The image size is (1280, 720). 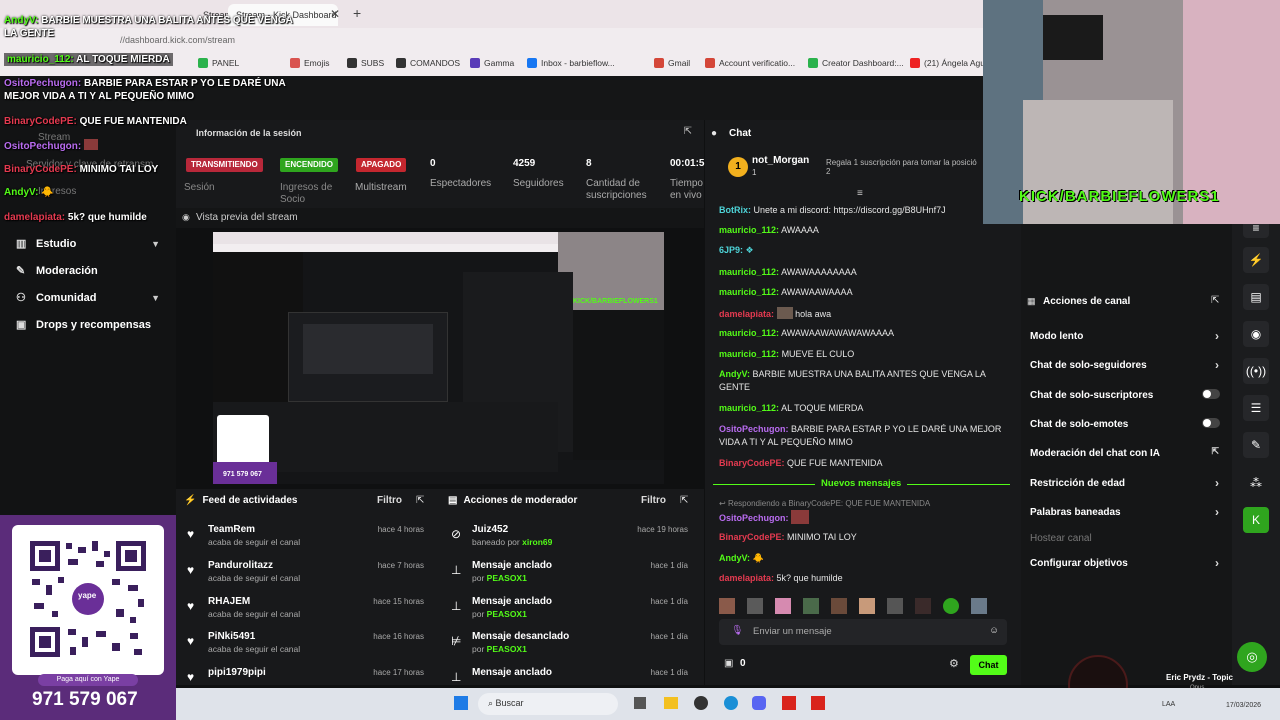 I want to click on action-solo-emotes: Chat de solo-emotes, so click(x=1127, y=424).